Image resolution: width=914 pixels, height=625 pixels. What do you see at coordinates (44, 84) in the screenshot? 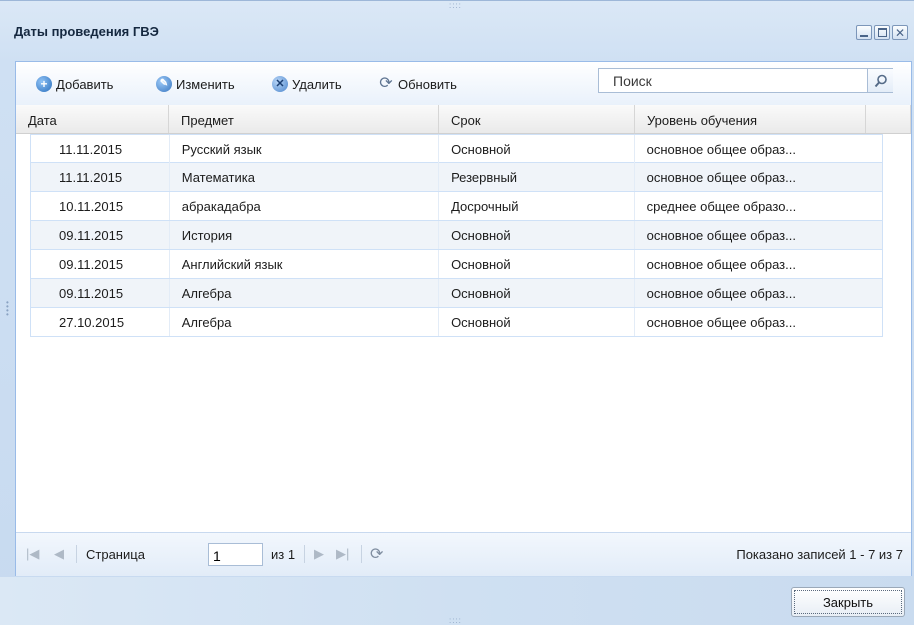
I see `plus-circle-icon: +` at bounding box center [44, 84].